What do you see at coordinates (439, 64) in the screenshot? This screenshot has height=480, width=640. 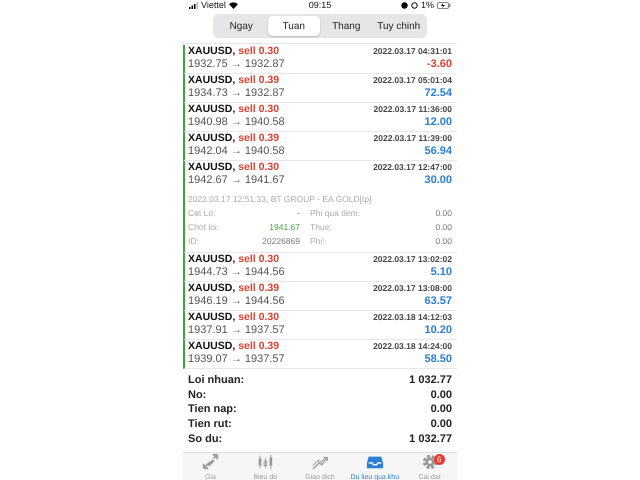 I see `profit-value: -3.60` at bounding box center [439, 64].